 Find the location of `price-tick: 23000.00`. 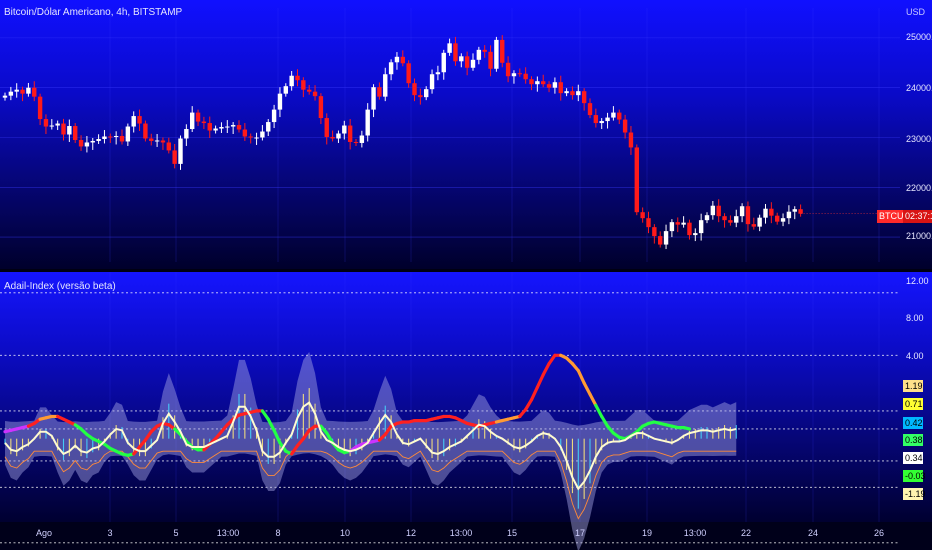

price-tick: 23000.00 is located at coordinates (919, 139).